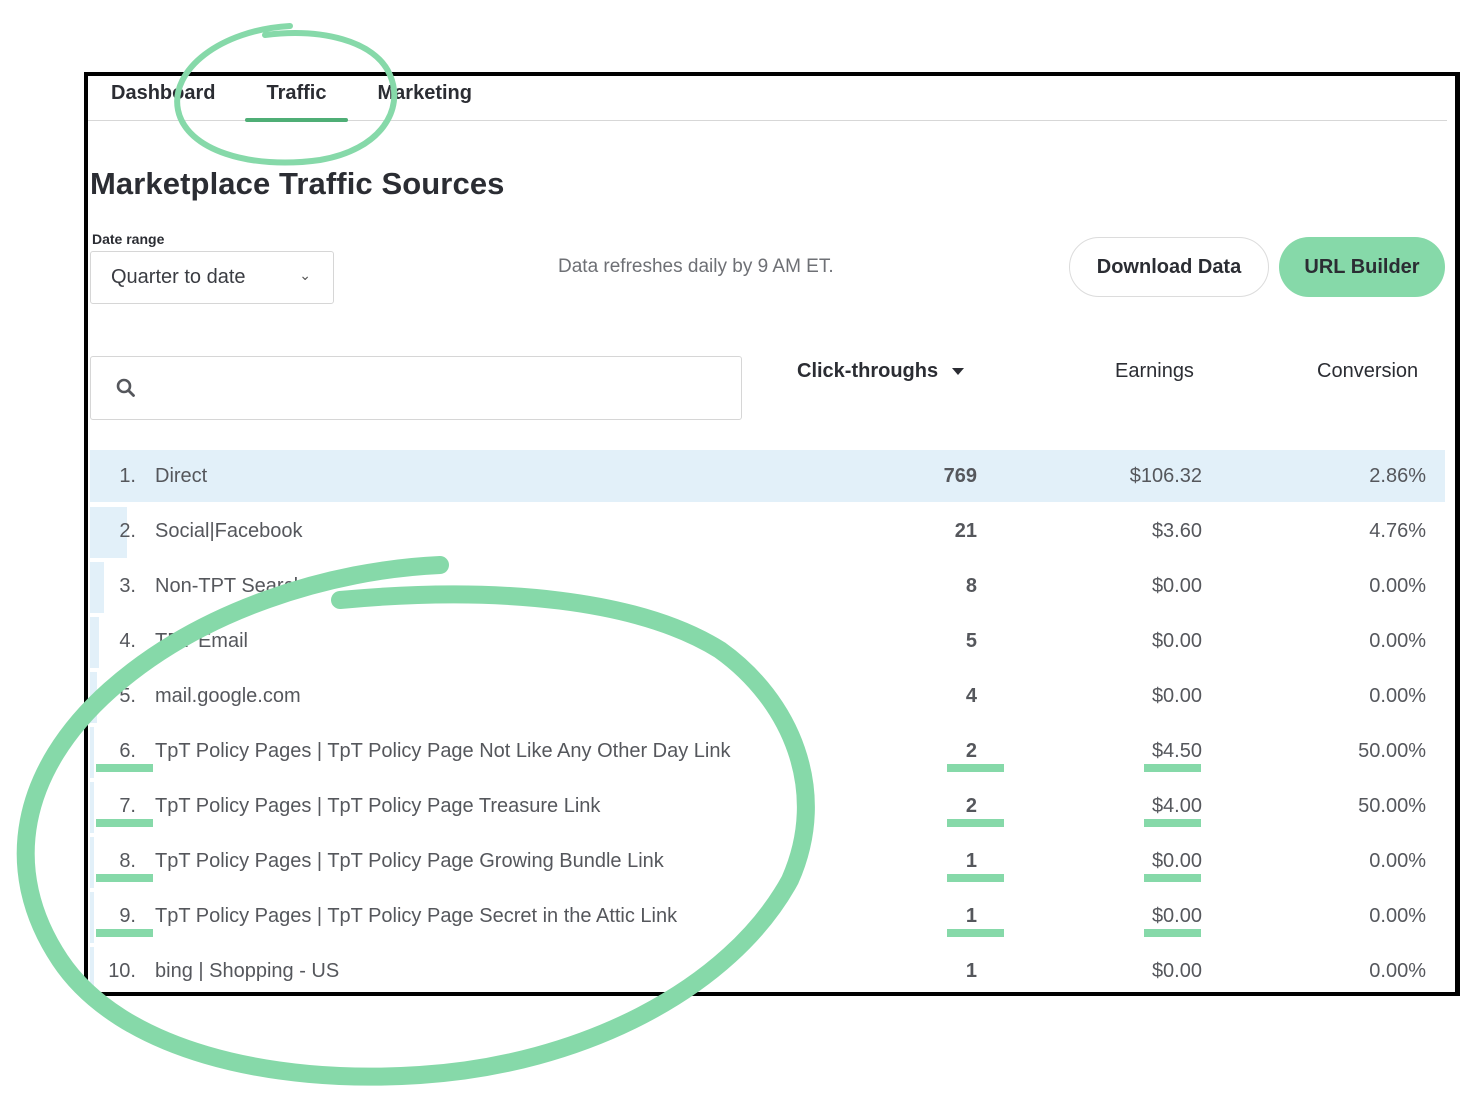 The height and width of the screenshot is (1098, 1484). I want to click on row-rank: 1., so click(127, 476).